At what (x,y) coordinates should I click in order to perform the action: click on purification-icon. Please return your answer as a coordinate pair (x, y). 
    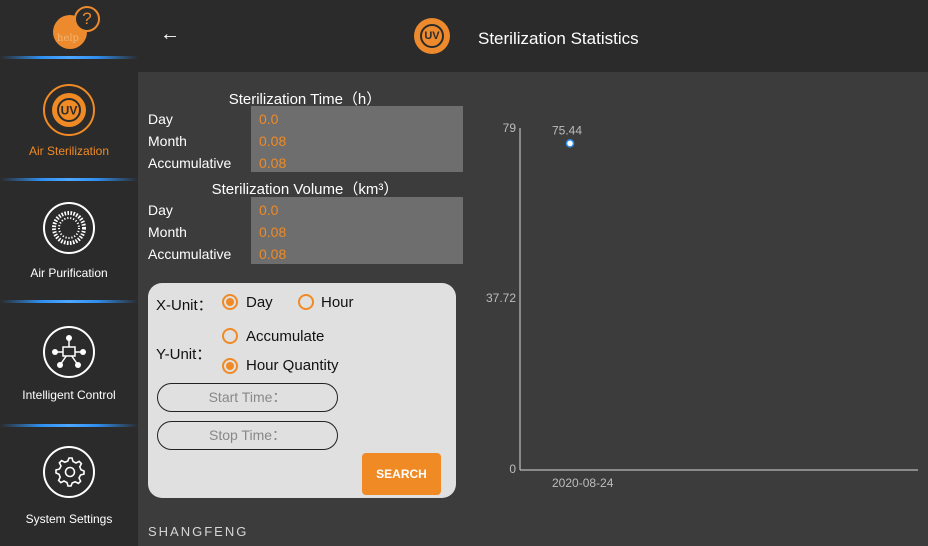
    Looking at the image, I should click on (69, 228).